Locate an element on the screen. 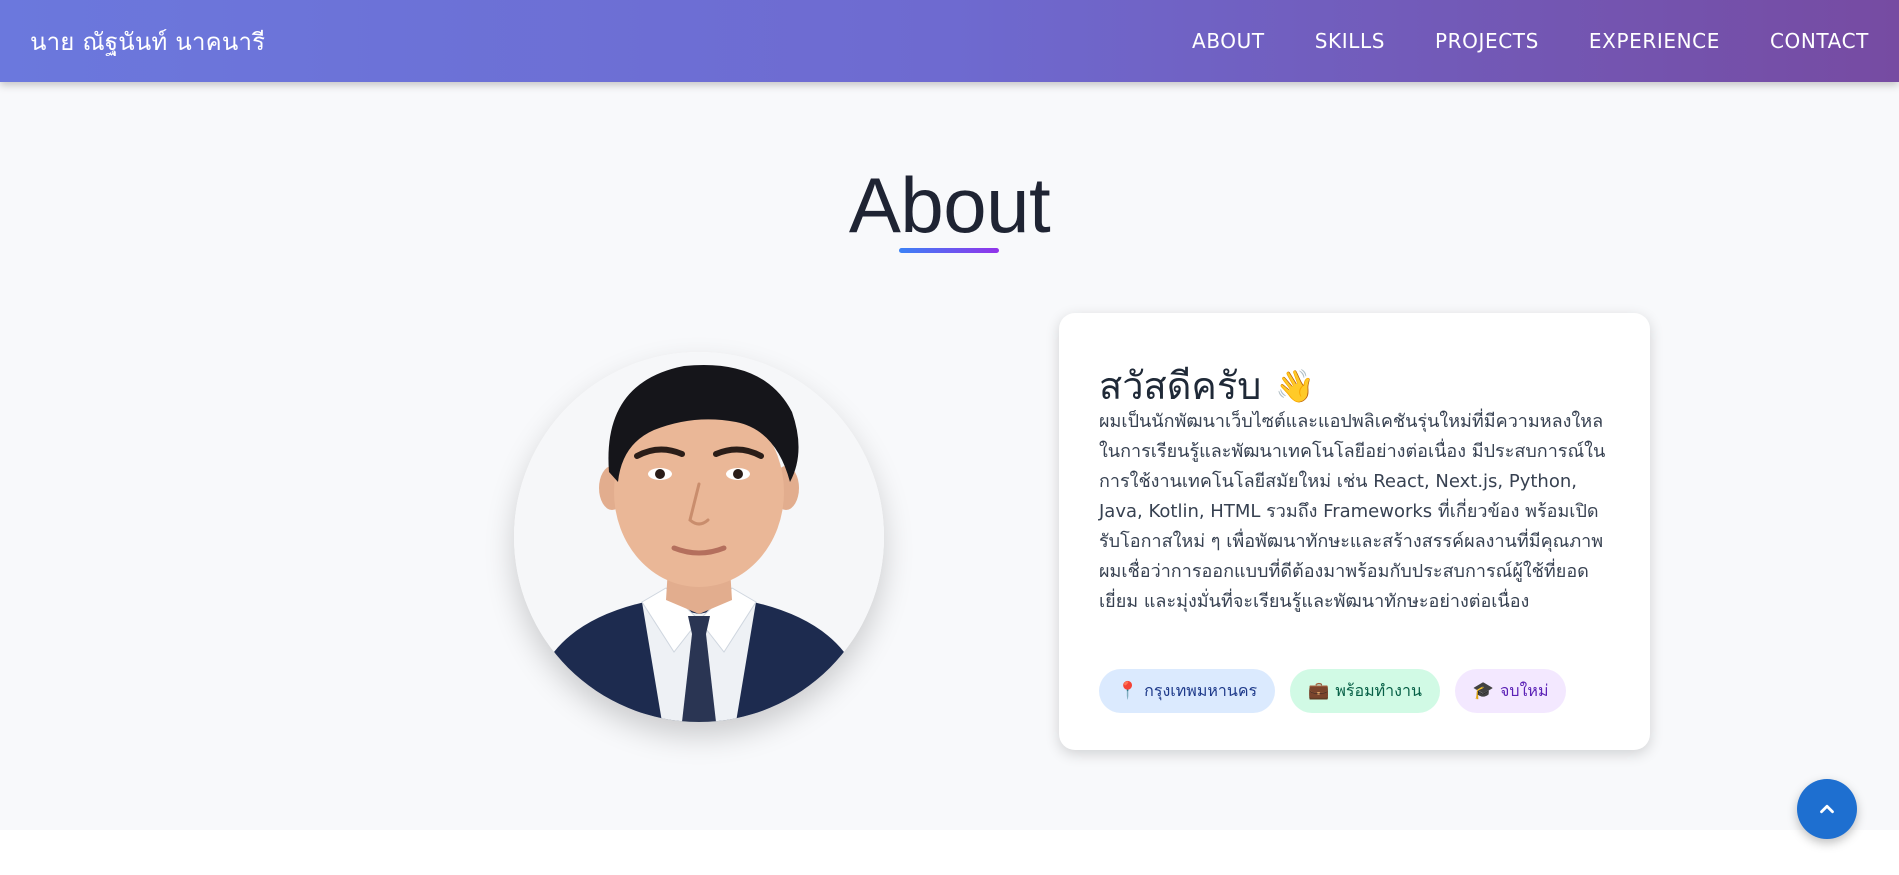  nav-link-about: ABOUT is located at coordinates (1228, 41).